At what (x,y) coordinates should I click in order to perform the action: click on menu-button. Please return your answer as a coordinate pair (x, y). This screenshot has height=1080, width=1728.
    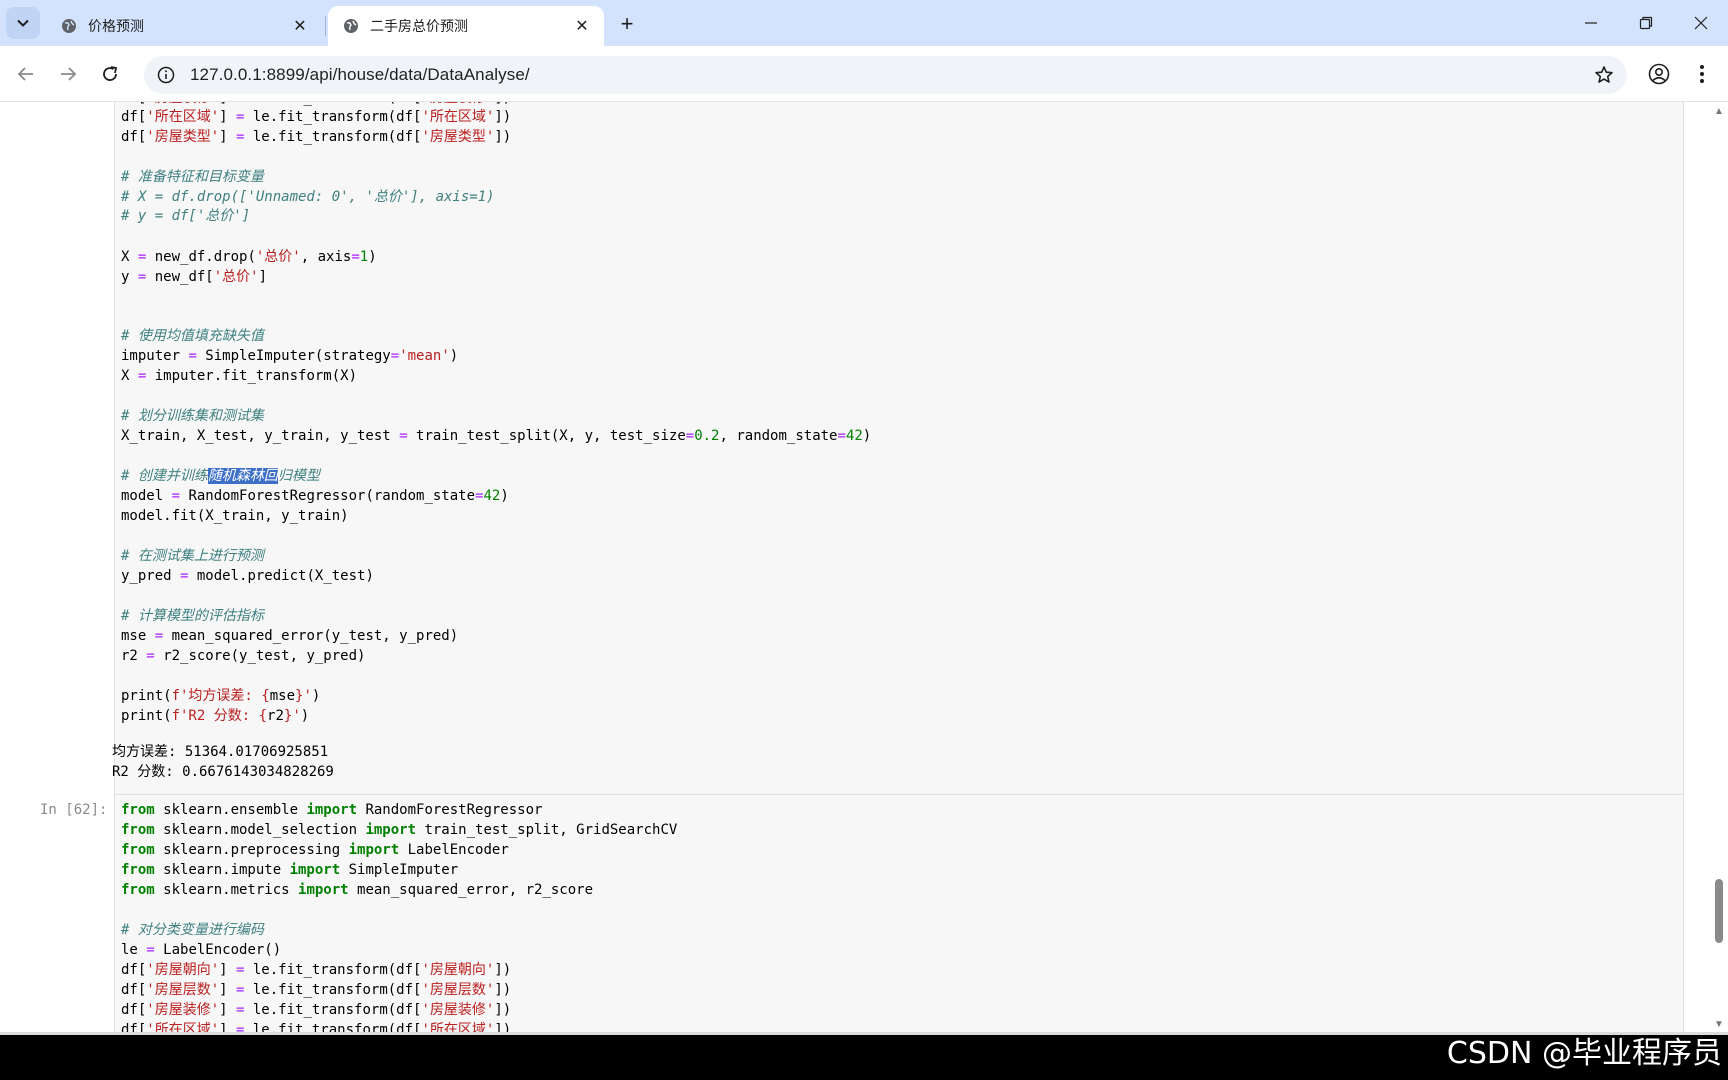
    Looking at the image, I should click on (1702, 74).